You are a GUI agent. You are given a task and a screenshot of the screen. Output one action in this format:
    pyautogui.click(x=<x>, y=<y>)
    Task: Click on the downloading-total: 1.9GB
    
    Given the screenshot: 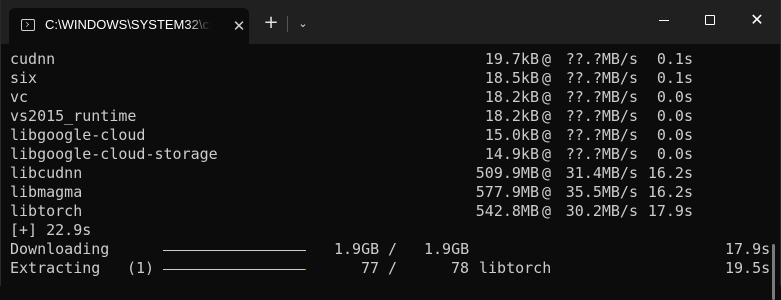 What is the action you would take?
    pyautogui.click(x=447, y=249)
    